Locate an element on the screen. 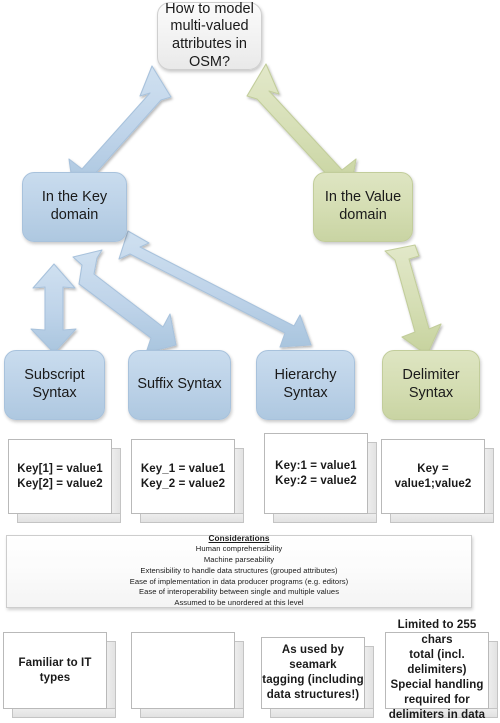 The image size is (500, 723). example-card-suffix: Key_1 = value1 Key_2 = value2 is located at coordinates (187, 481).